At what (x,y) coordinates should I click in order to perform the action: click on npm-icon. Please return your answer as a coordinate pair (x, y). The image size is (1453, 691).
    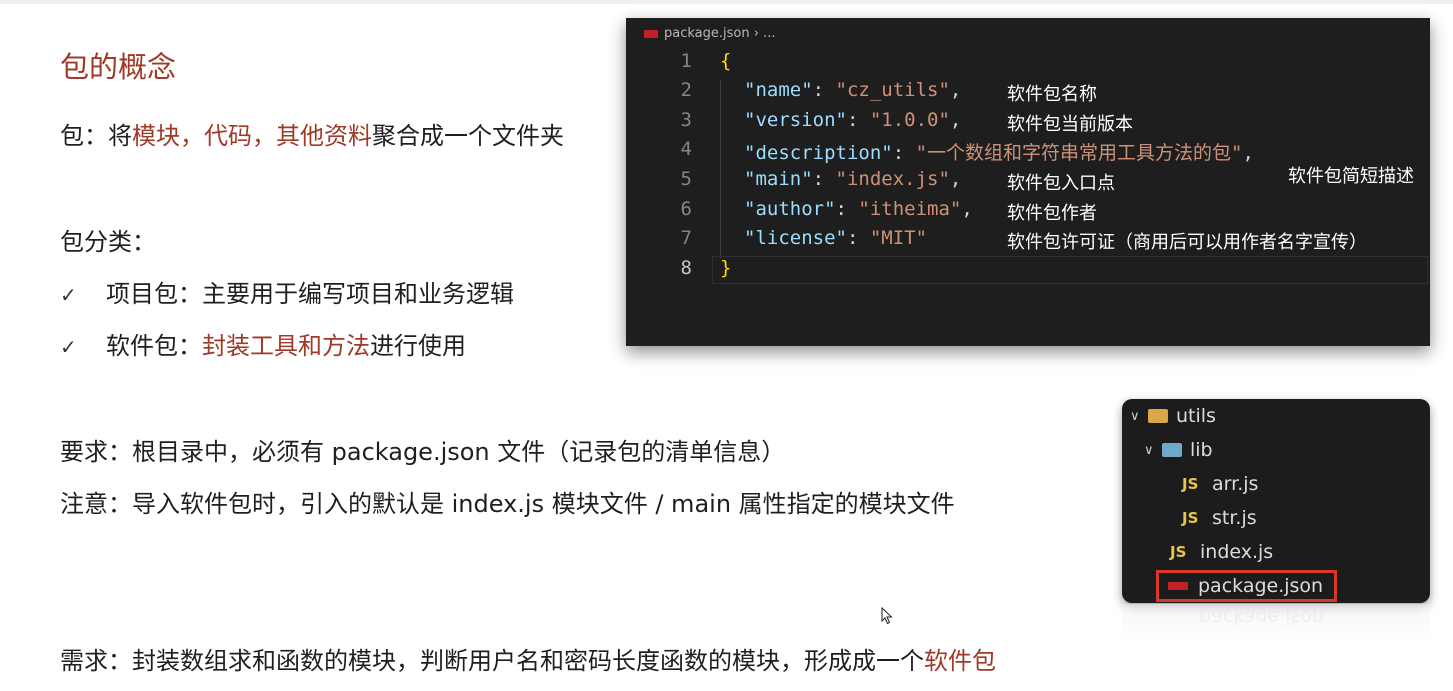
    Looking at the image, I should click on (651, 33).